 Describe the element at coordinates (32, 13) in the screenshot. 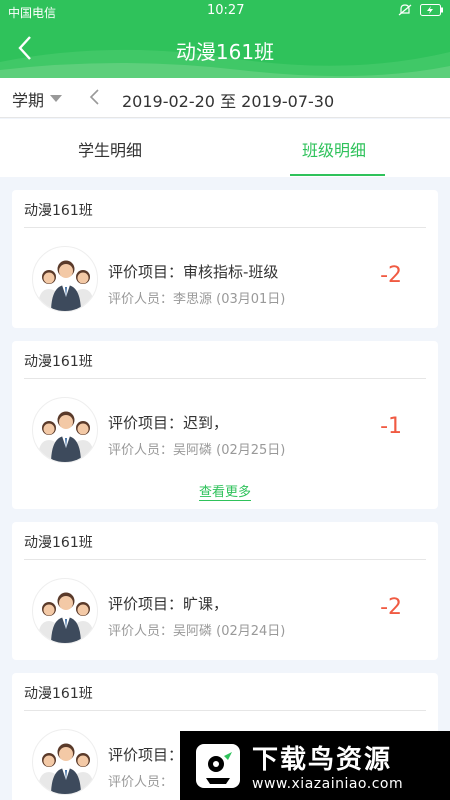

I see `carrier-label: 中国电信` at that location.